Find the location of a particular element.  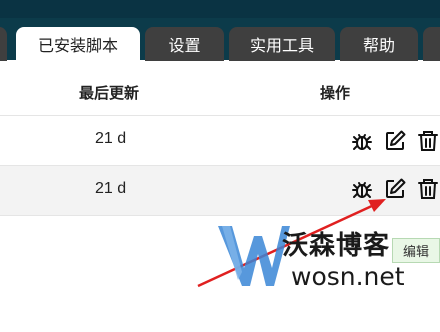

edit-tooltip: 编辑 is located at coordinates (416, 250).